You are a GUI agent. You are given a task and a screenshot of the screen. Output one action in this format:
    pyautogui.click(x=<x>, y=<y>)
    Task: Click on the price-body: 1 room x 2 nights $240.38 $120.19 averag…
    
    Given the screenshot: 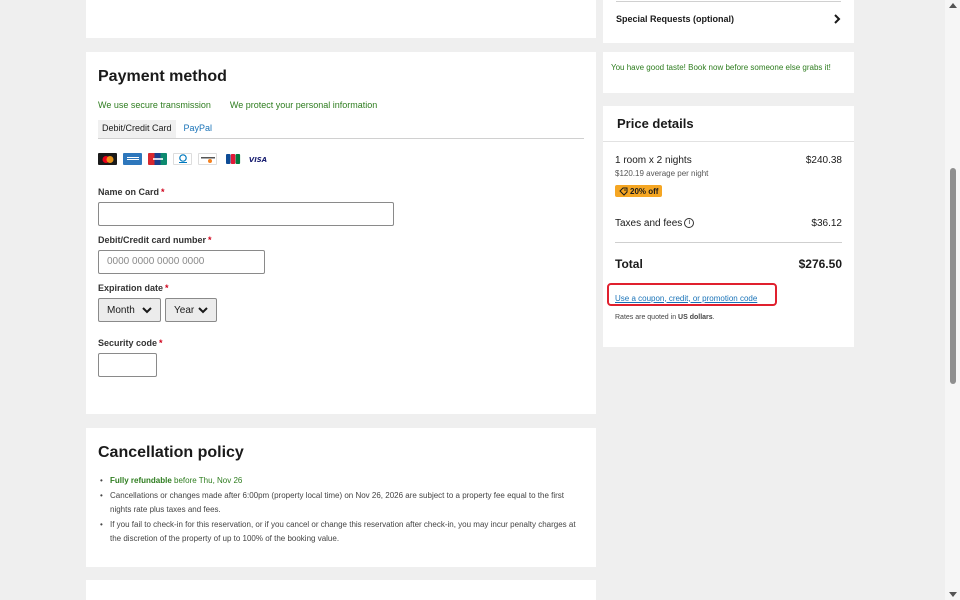 What is the action you would take?
    pyautogui.click(x=728, y=231)
    